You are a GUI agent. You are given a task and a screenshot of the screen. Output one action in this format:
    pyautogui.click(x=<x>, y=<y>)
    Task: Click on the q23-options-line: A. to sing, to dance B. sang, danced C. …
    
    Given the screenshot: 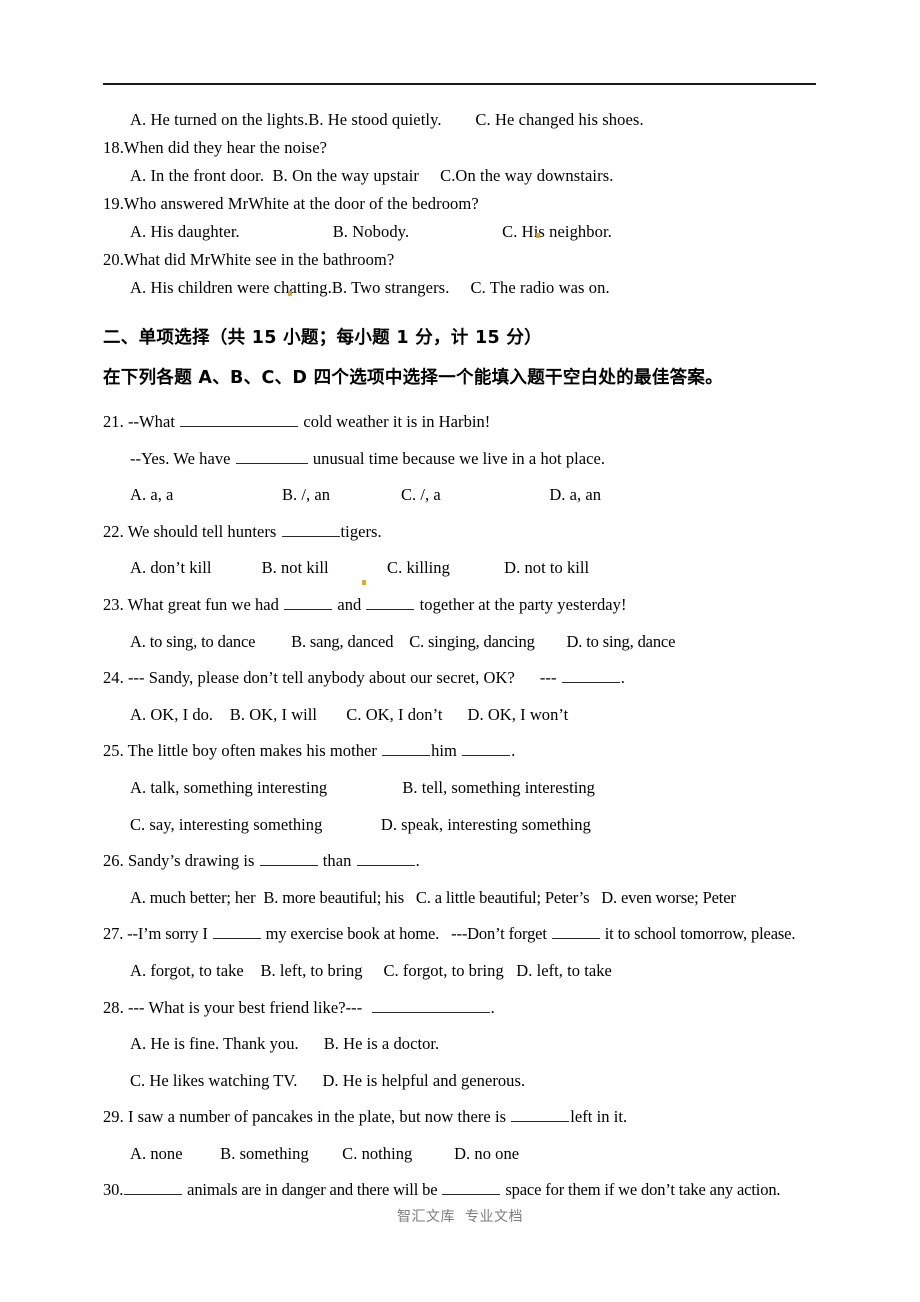 What is the action you would take?
    pyautogui.click(x=403, y=641)
    